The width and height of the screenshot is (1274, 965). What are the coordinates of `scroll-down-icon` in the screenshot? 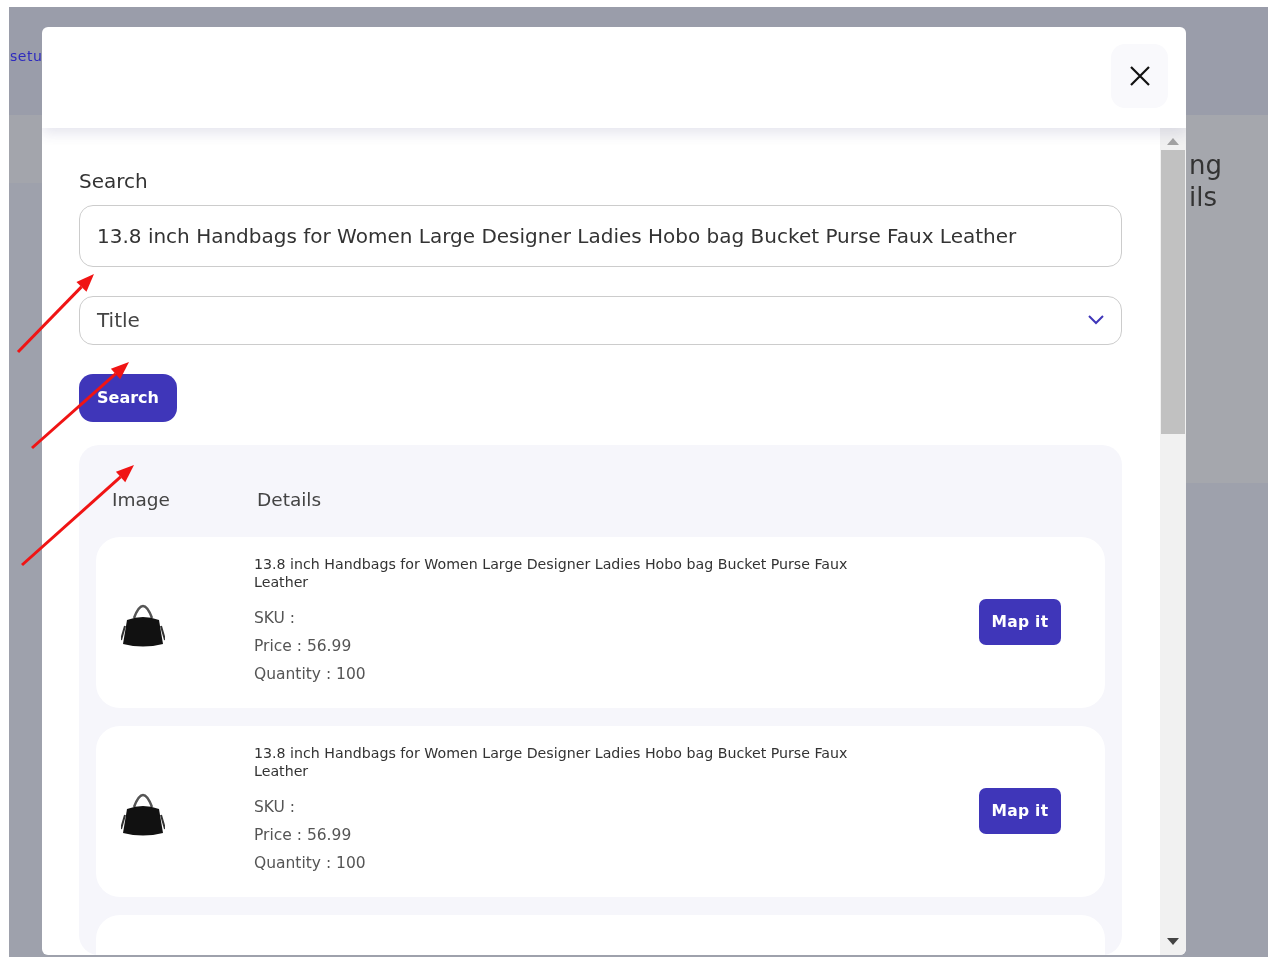 It's located at (1173, 941).